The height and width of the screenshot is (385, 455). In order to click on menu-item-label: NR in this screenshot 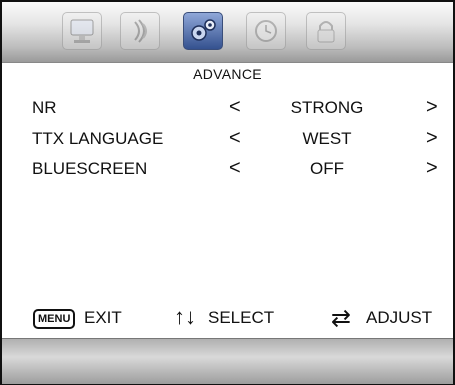, I will do `click(44, 107)`.